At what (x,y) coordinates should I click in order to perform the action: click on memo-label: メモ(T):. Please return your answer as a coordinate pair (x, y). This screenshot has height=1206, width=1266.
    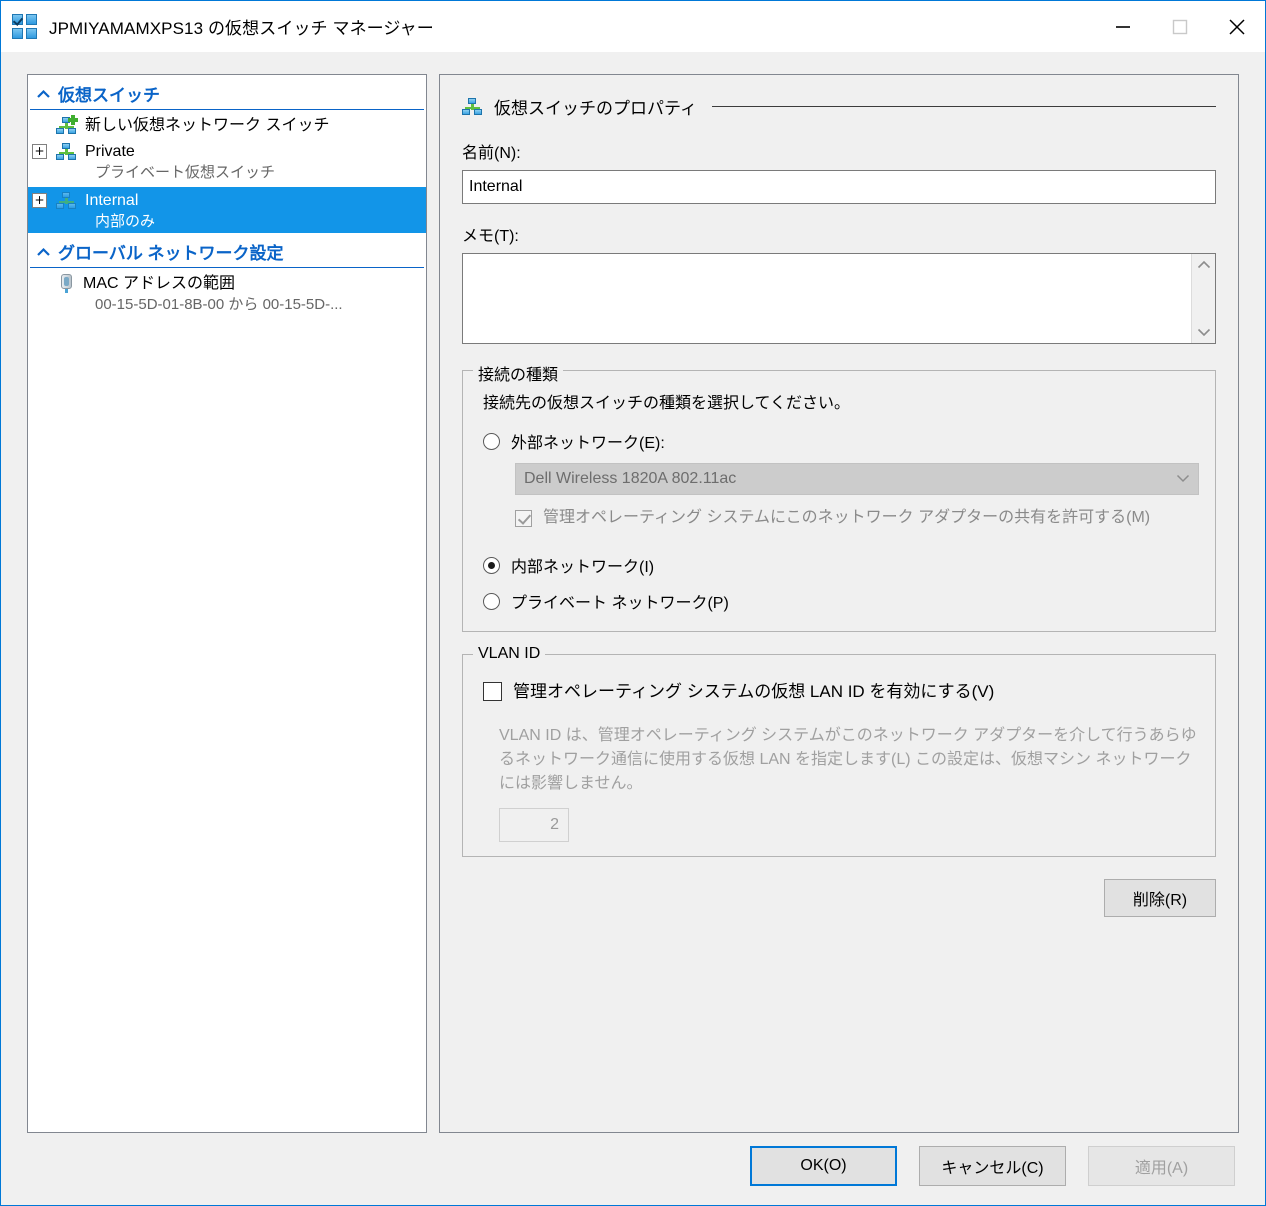
    Looking at the image, I should click on (490, 236).